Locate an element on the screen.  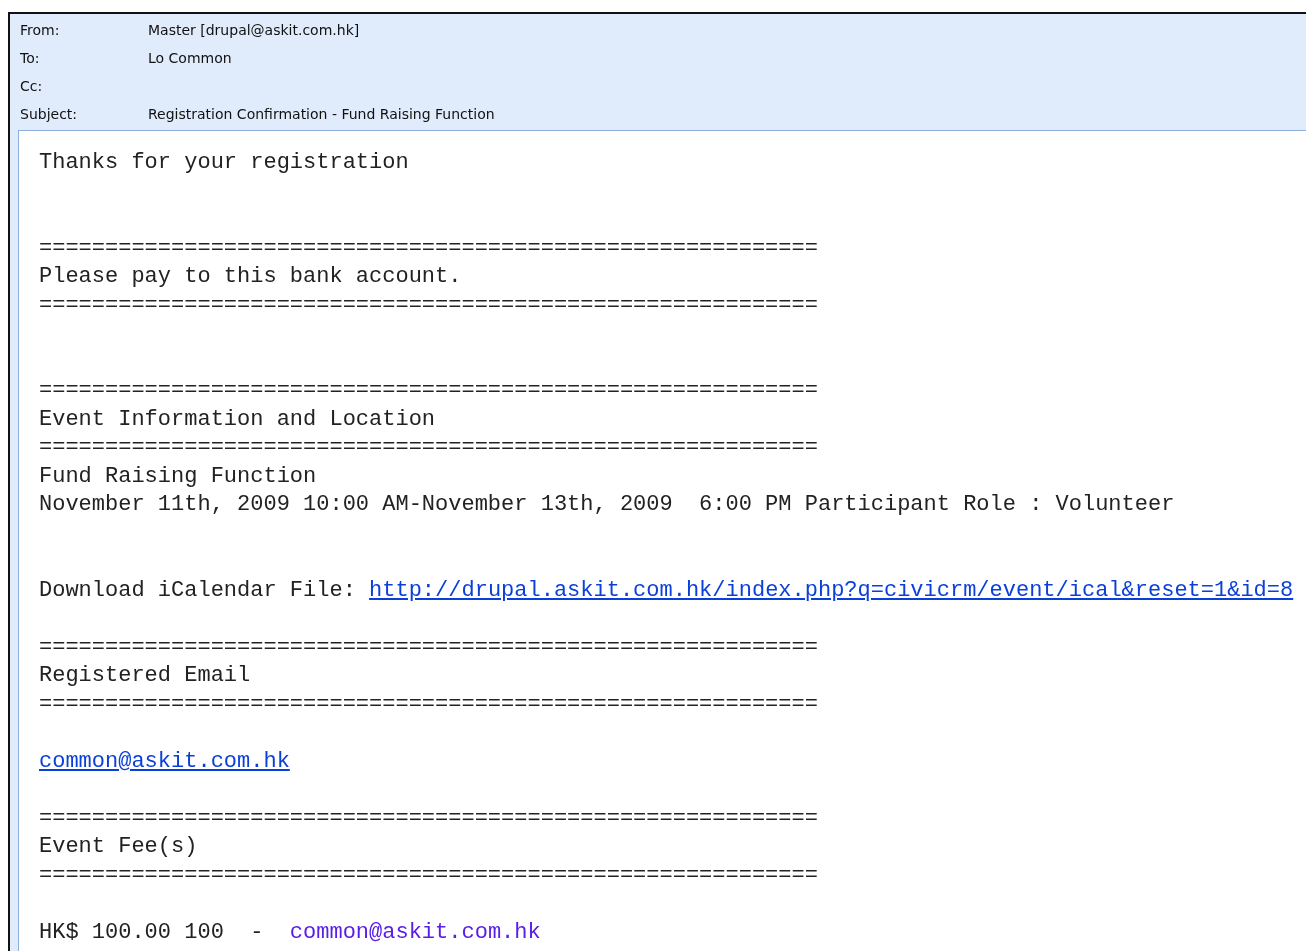
calendar-link: http://drupal.askit.com.hk/index.php?q=civicrm/event/ical&reset=1&id=8 is located at coordinates (831, 590).